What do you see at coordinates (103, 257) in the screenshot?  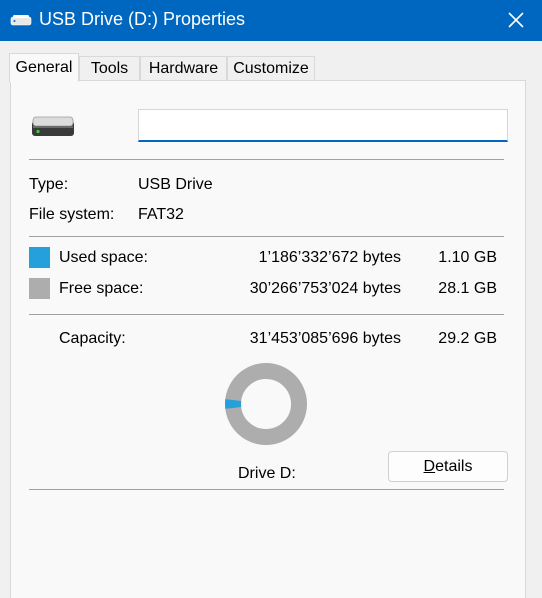 I see `used-space-label: Used space:` at bounding box center [103, 257].